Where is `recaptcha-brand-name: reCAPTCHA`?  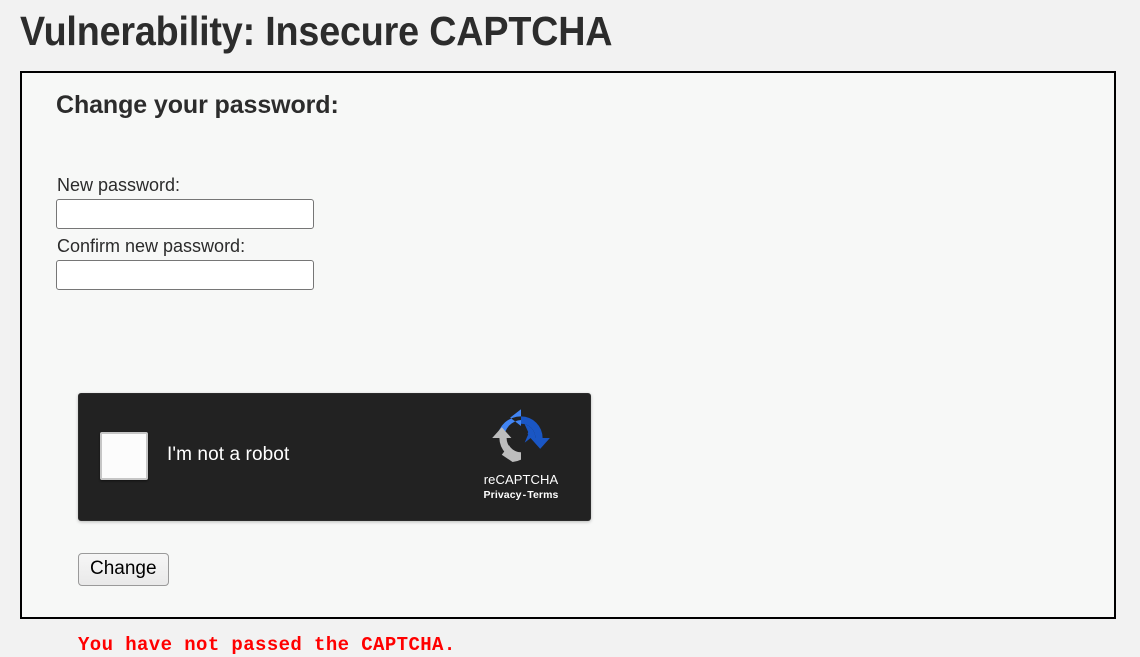
recaptcha-brand-name: reCAPTCHA is located at coordinates (521, 479).